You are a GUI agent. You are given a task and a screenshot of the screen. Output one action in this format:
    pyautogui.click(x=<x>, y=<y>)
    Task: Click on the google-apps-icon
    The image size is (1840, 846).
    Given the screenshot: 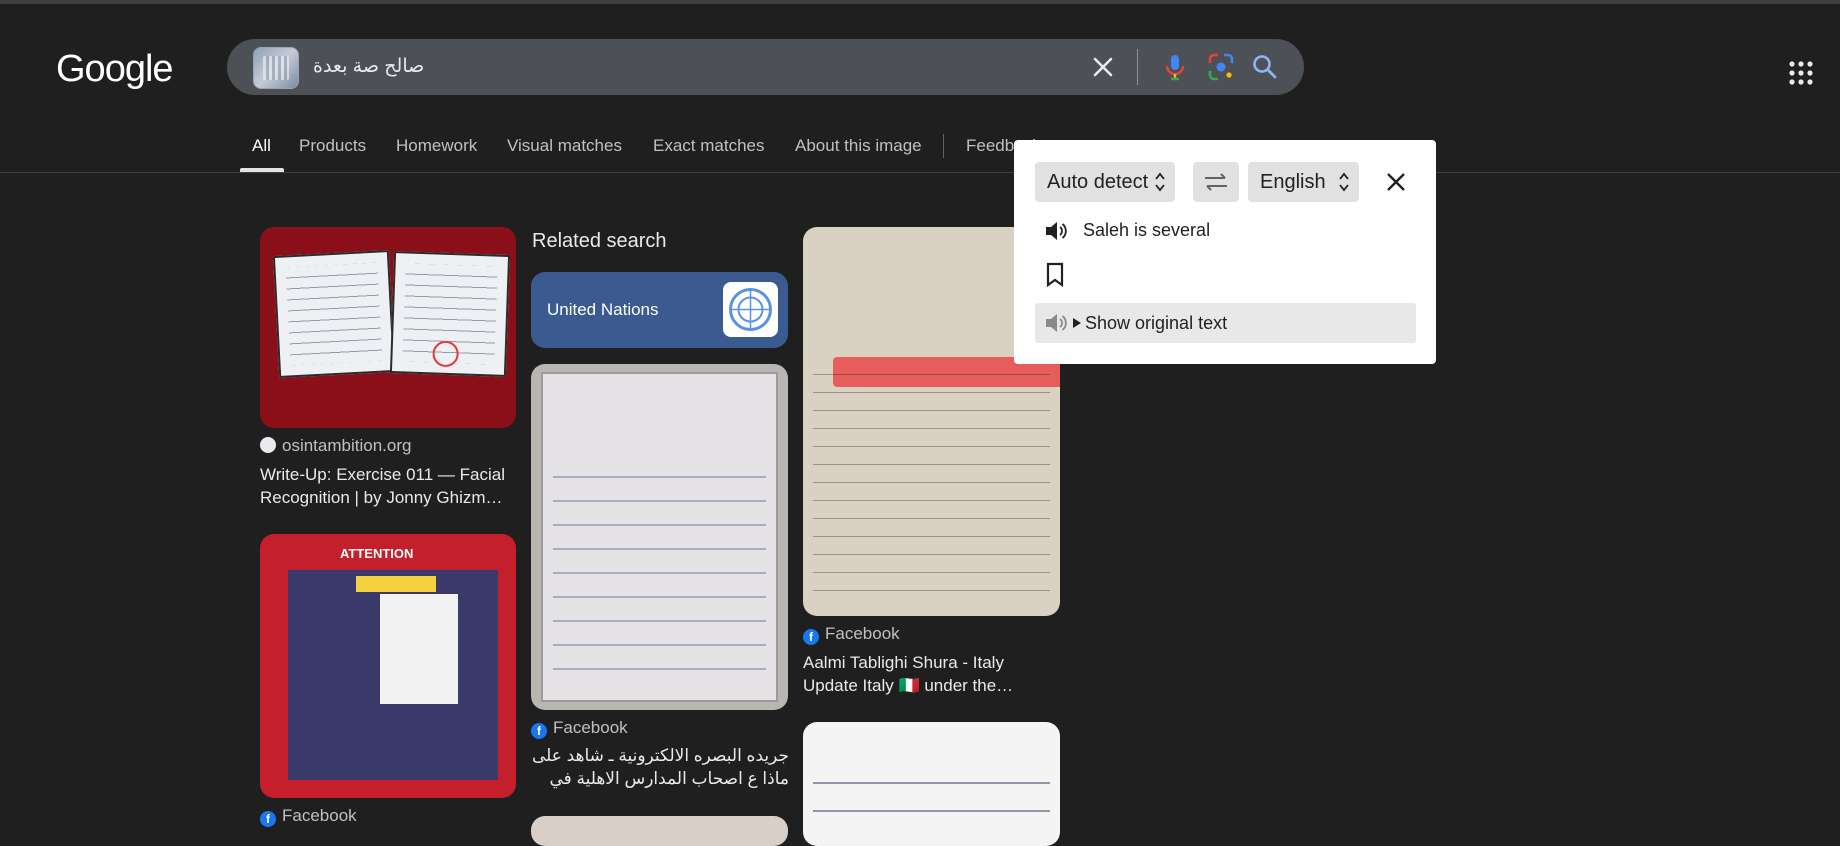 What is the action you would take?
    pyautogui.click(x=1801, y=73)
    